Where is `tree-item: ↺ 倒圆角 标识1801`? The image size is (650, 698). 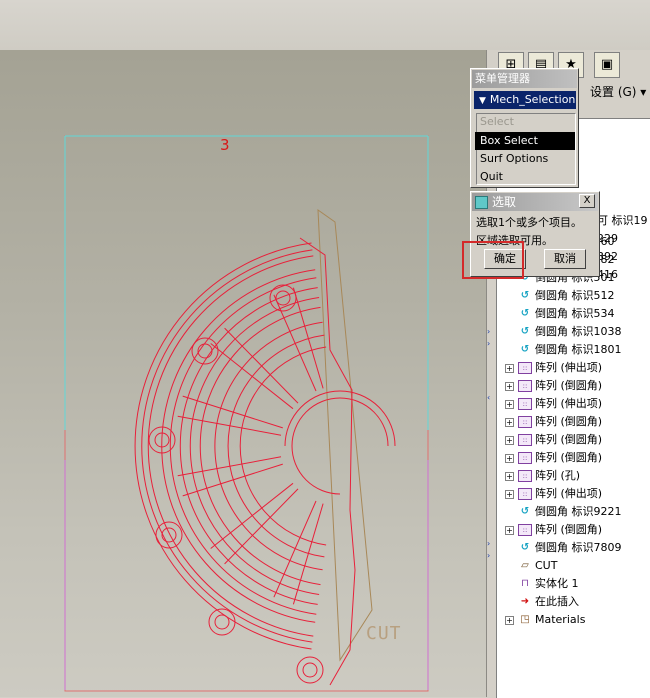 tree-item: ↺ 倒圆角 标识1801 is located at coordinates (563, 350).